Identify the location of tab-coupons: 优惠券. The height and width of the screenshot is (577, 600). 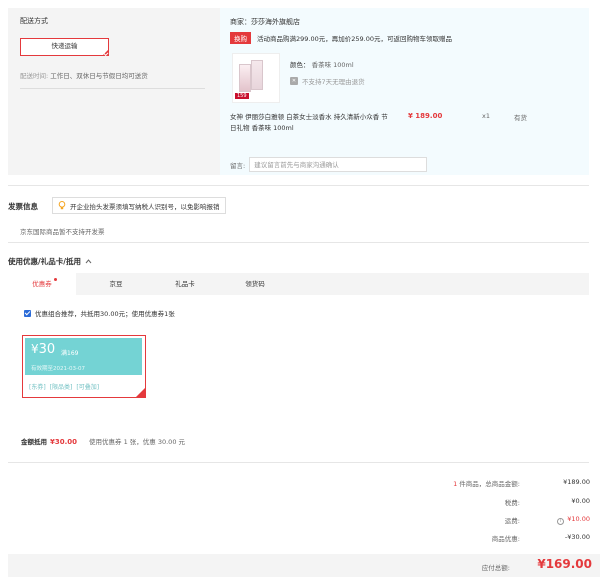
(42, 284).